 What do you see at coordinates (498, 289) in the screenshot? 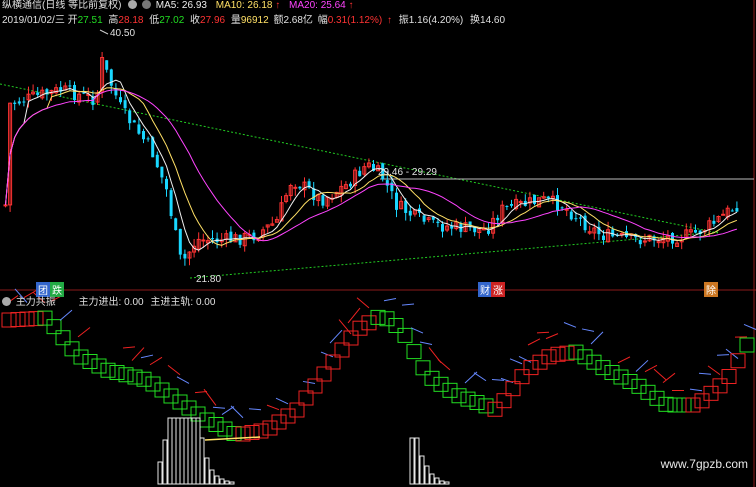
I see `marker-rise: 涨` at bounding box center [498, 289].